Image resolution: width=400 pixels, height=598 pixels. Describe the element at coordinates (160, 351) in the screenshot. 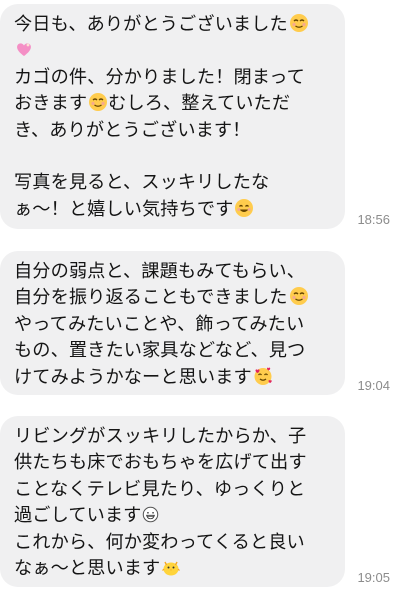

I see `message-line: もの、置きたい家具などなど、見つ` at that location.